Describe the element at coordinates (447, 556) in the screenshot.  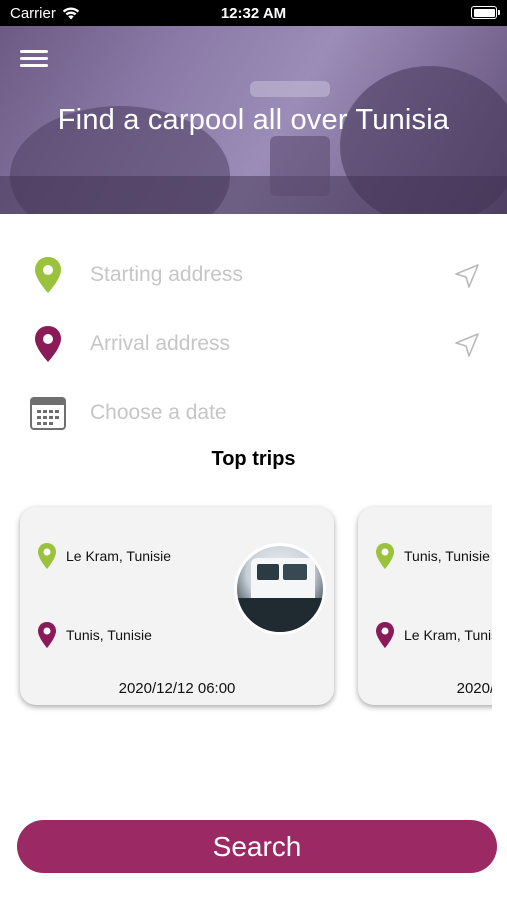
I see `trip-origin: Tunis, Tunisie` at that location.